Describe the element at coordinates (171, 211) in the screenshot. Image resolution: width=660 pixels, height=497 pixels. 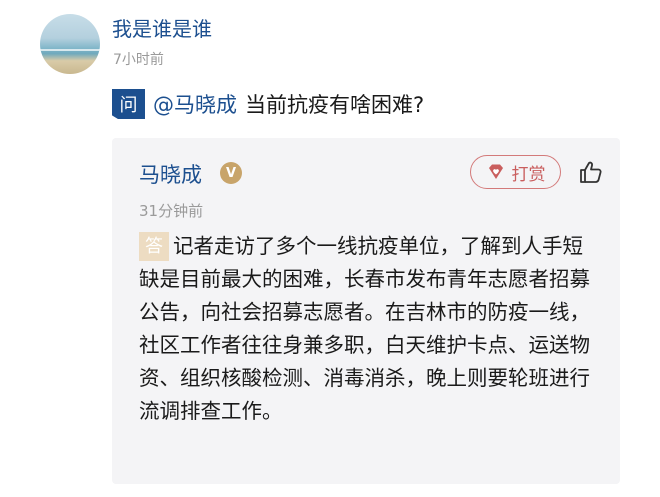
I see `answer-time: 31分钟前` at that location.